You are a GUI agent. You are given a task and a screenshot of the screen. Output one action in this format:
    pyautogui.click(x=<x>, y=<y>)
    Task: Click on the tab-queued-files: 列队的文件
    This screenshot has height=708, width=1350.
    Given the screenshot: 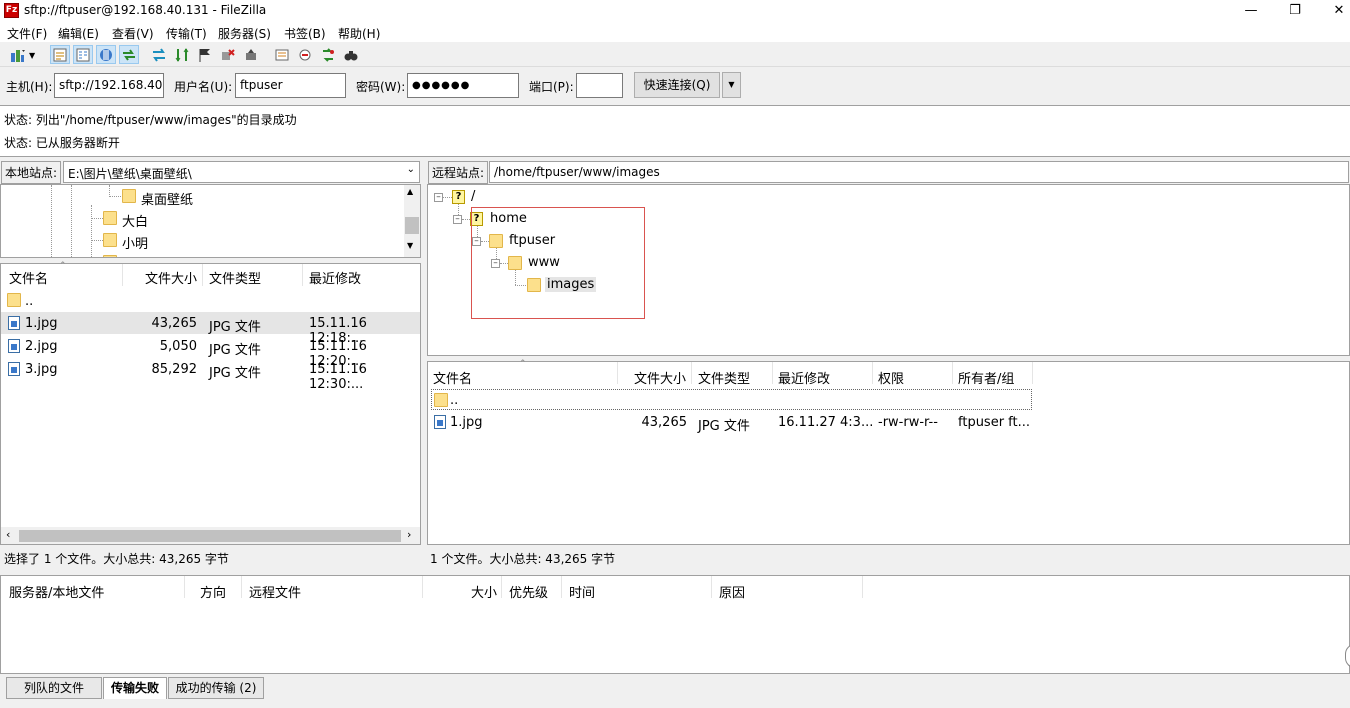 What is the action you would take?
    pyautogui.click(x=54, y=688)
    